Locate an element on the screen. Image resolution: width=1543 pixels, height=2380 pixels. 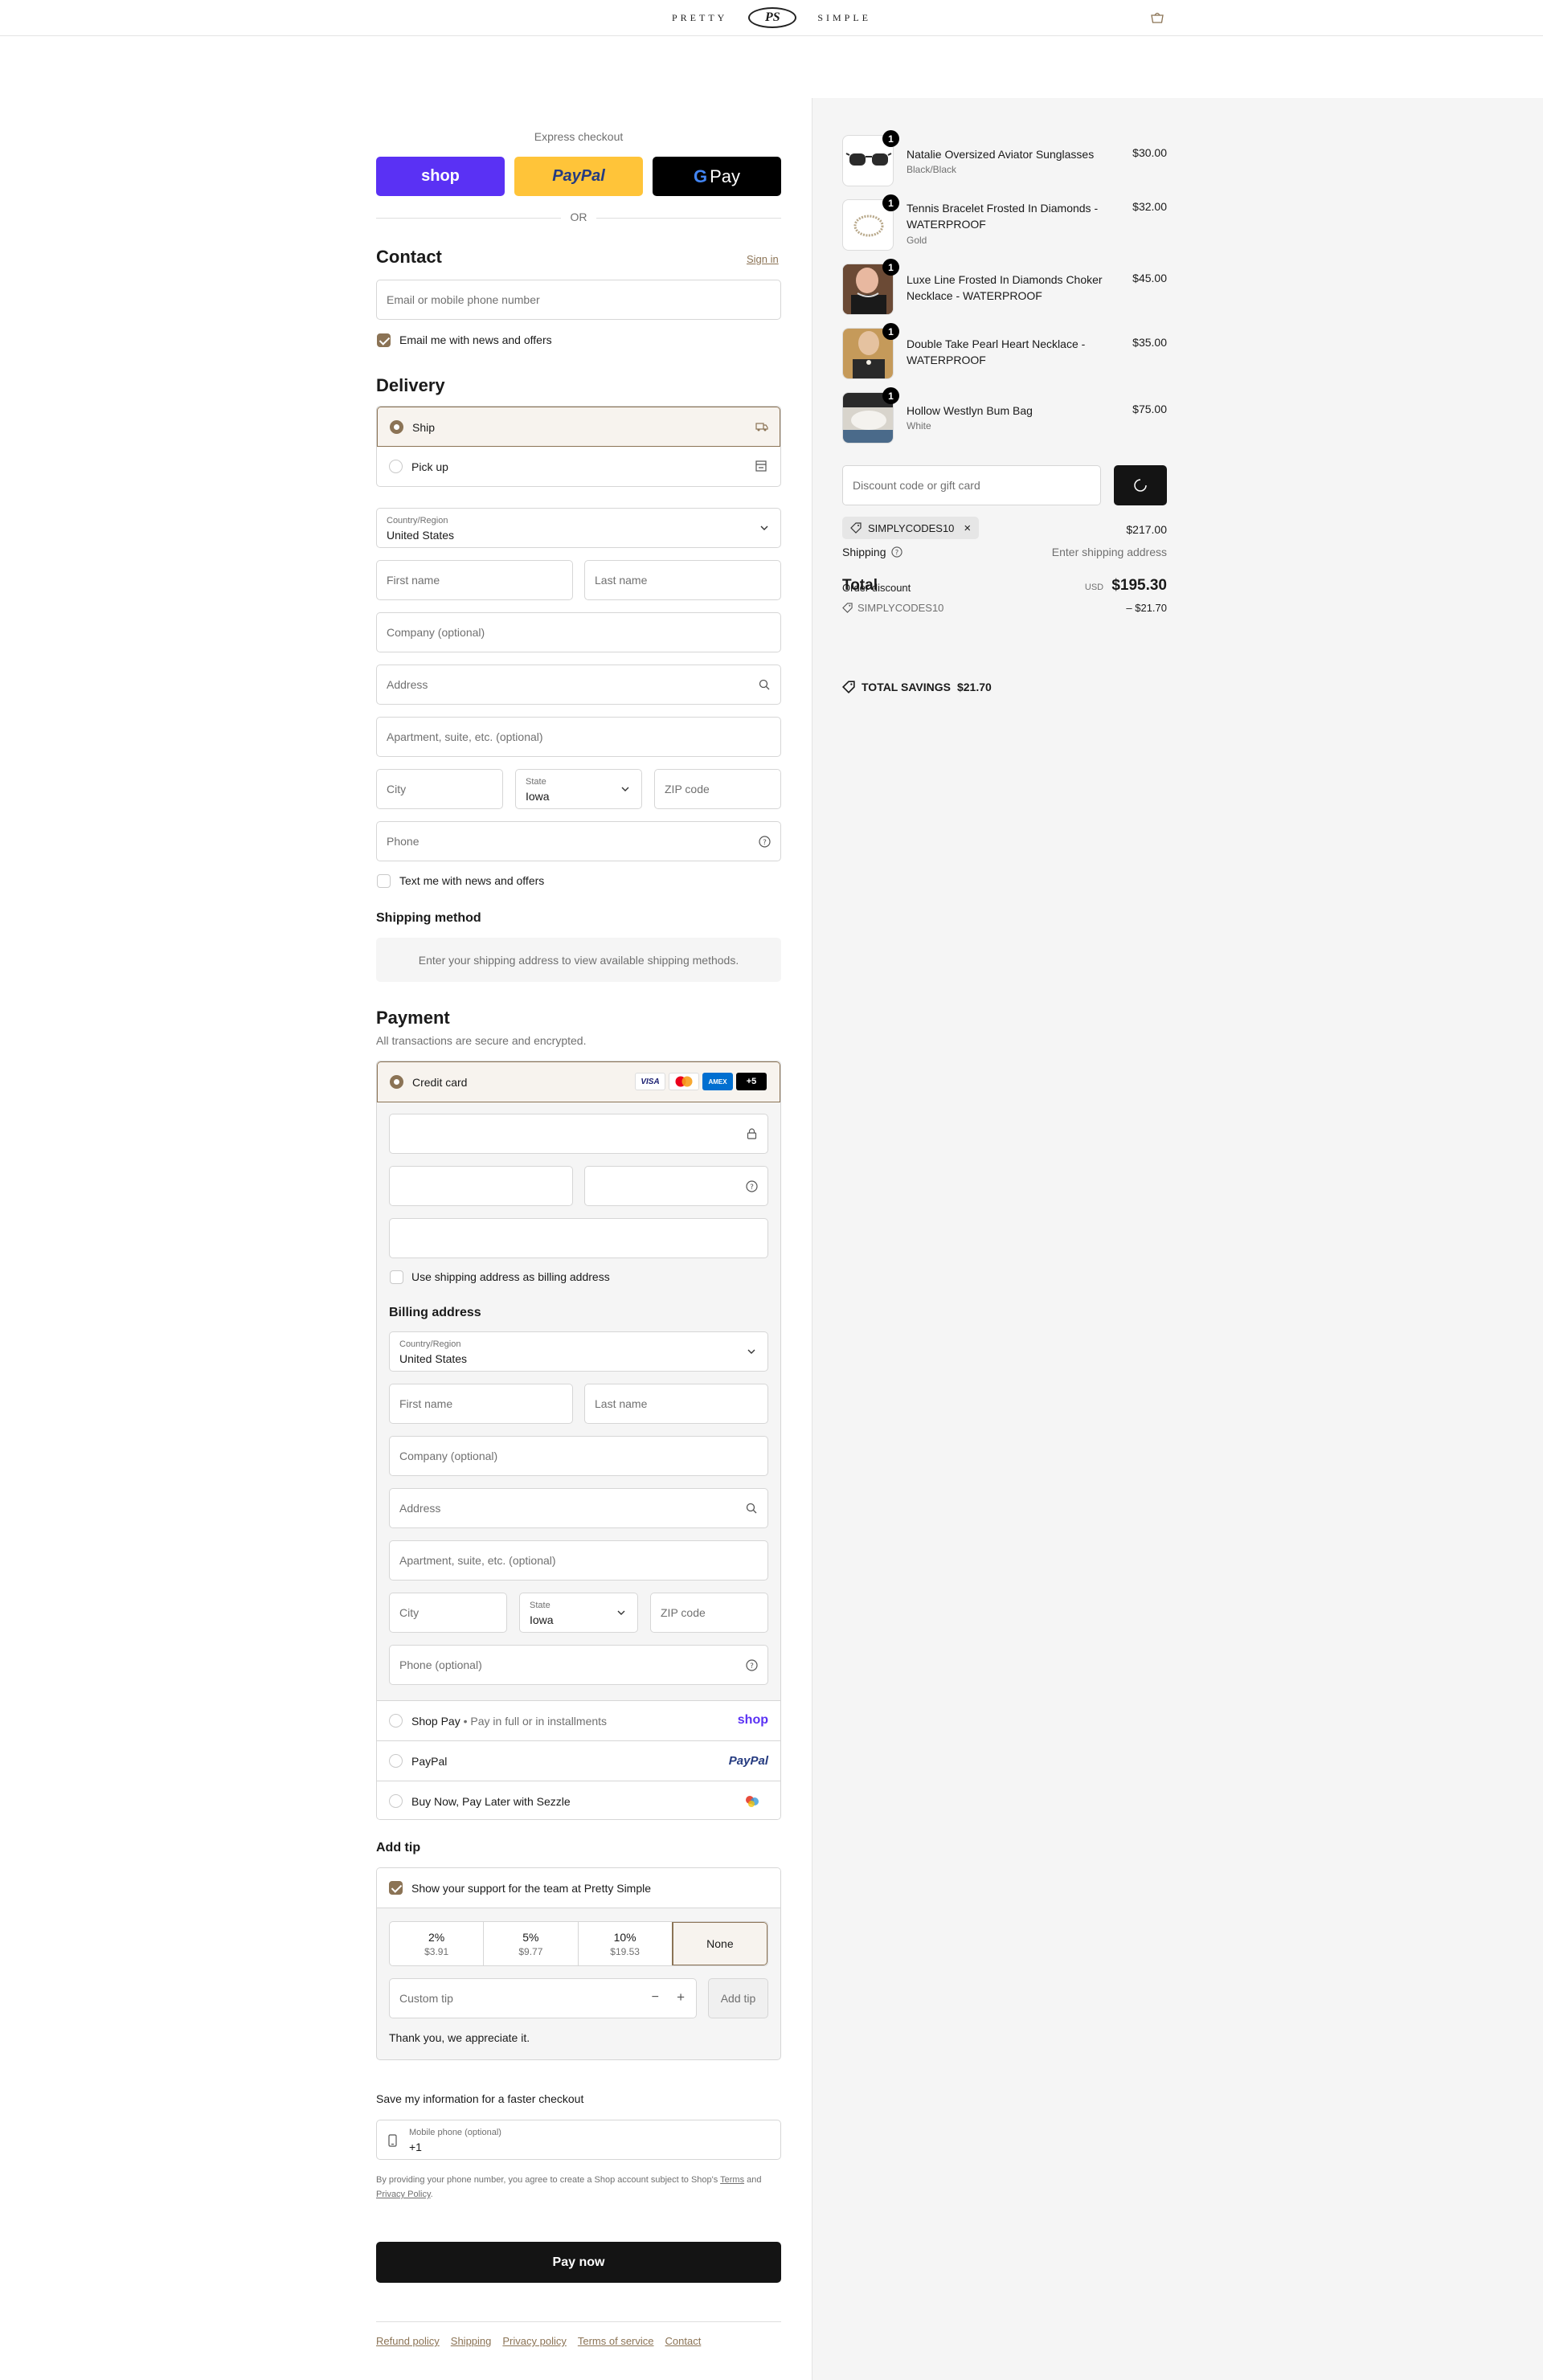
email-field: Email or mobile phone number is located at coordinates (578, 300).